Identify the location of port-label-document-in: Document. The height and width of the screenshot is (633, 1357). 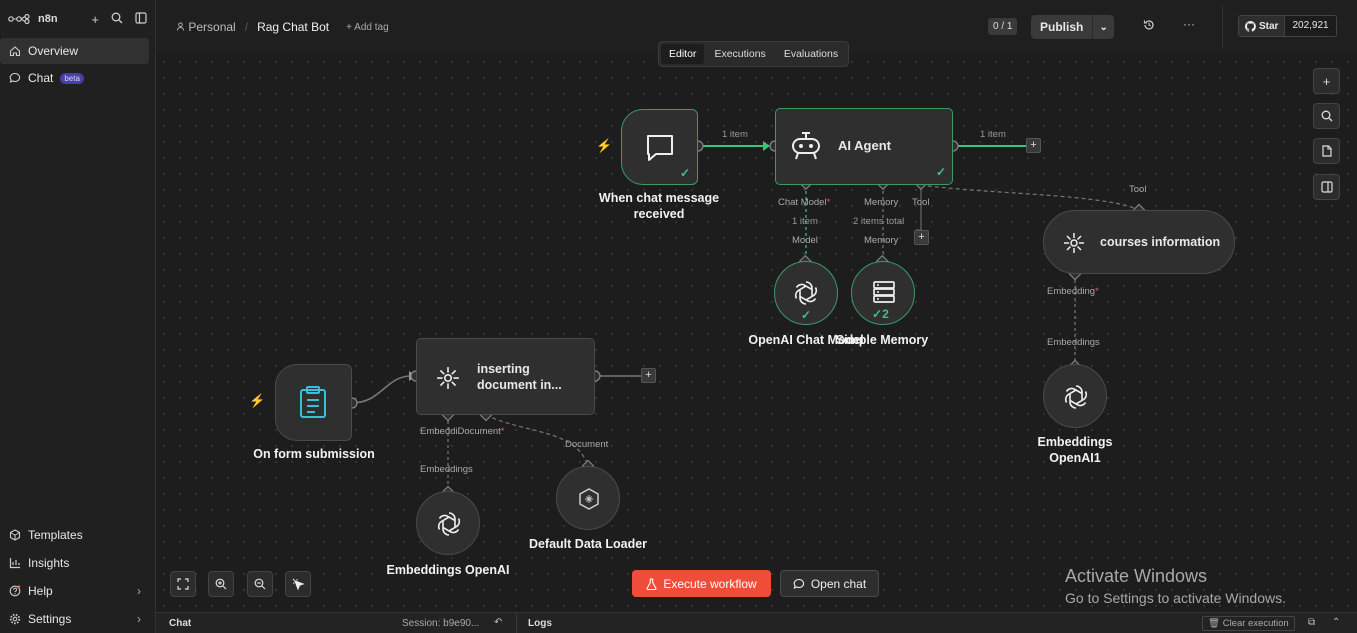
(587, 444).